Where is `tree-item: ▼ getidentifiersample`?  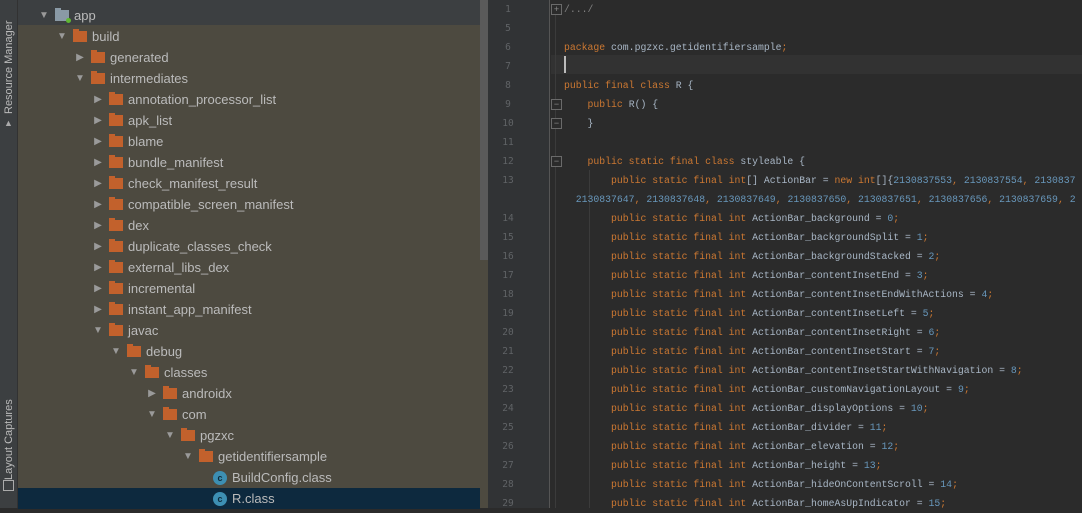
tree-item: ▼ getidentifiersample is located at coordinates (249, 456).